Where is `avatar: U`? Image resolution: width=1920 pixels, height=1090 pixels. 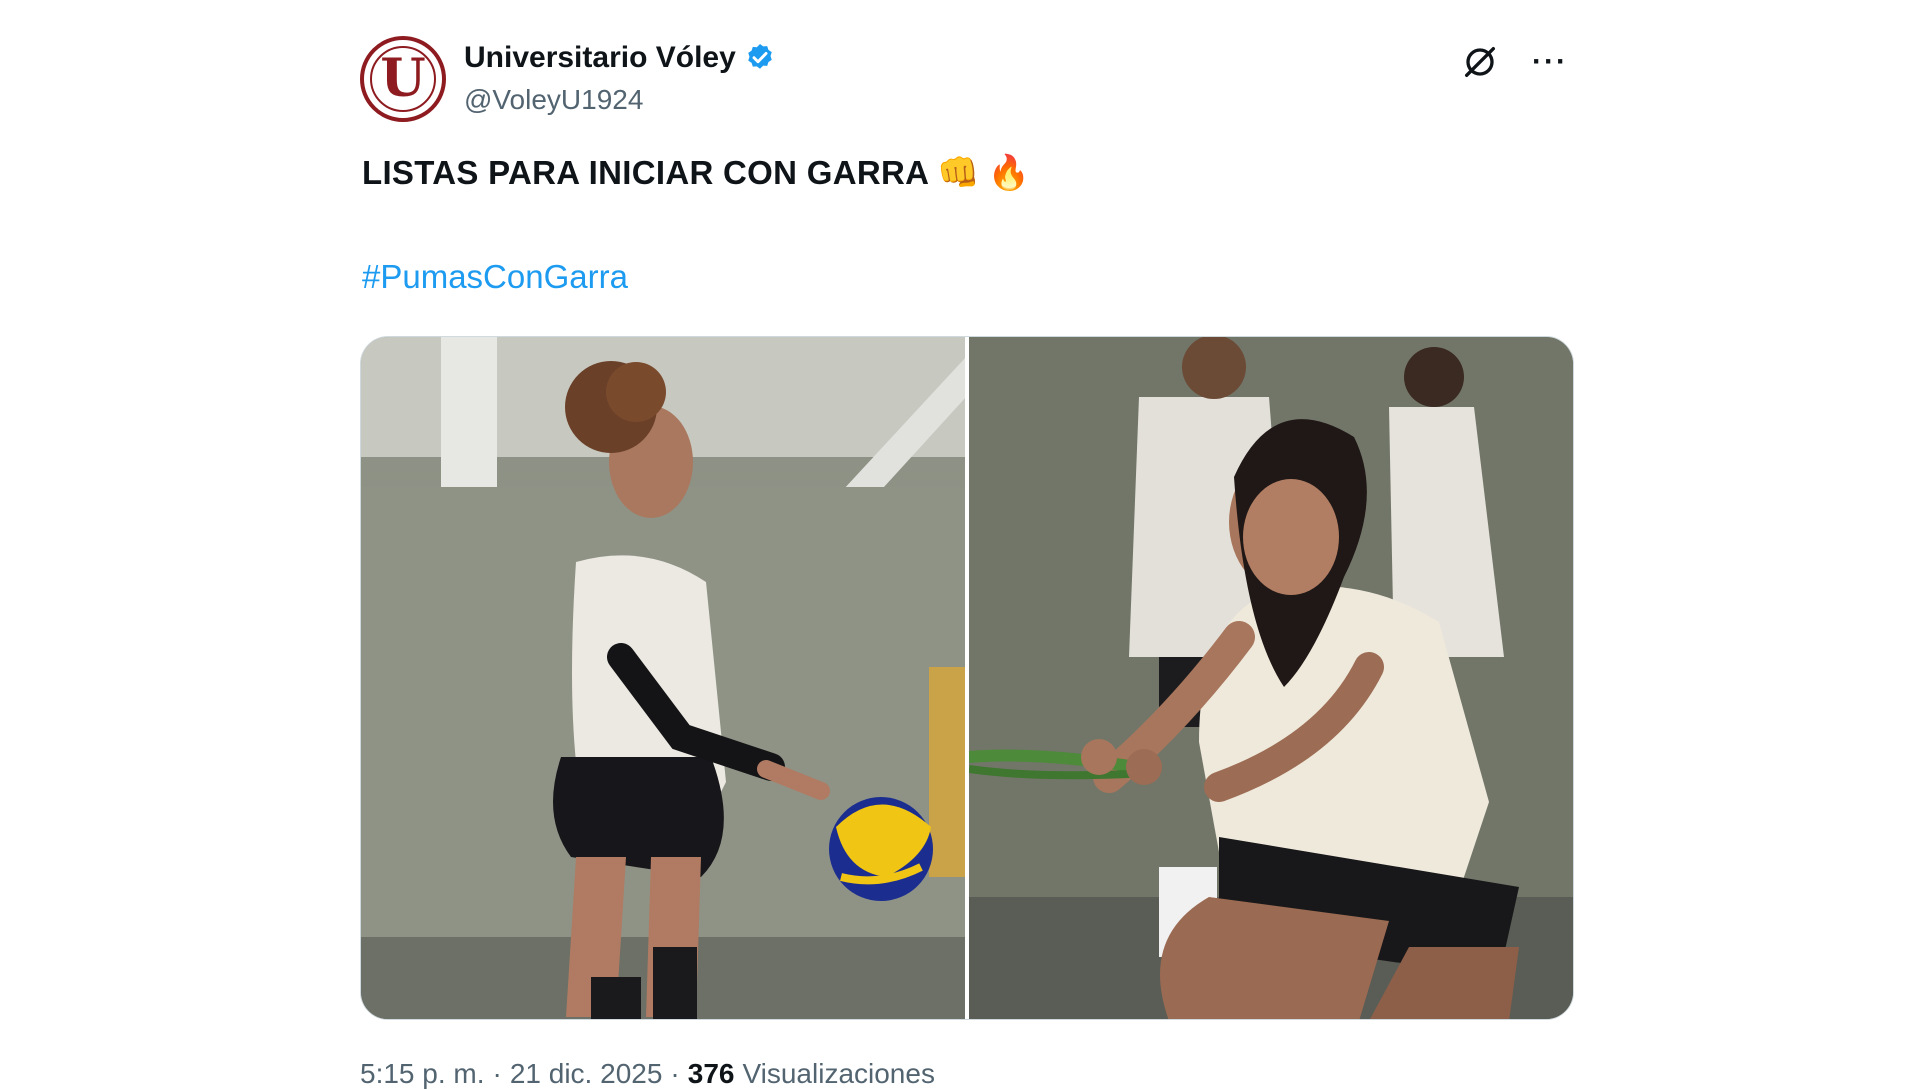
avatar: U is located at coordinates (403, 79).